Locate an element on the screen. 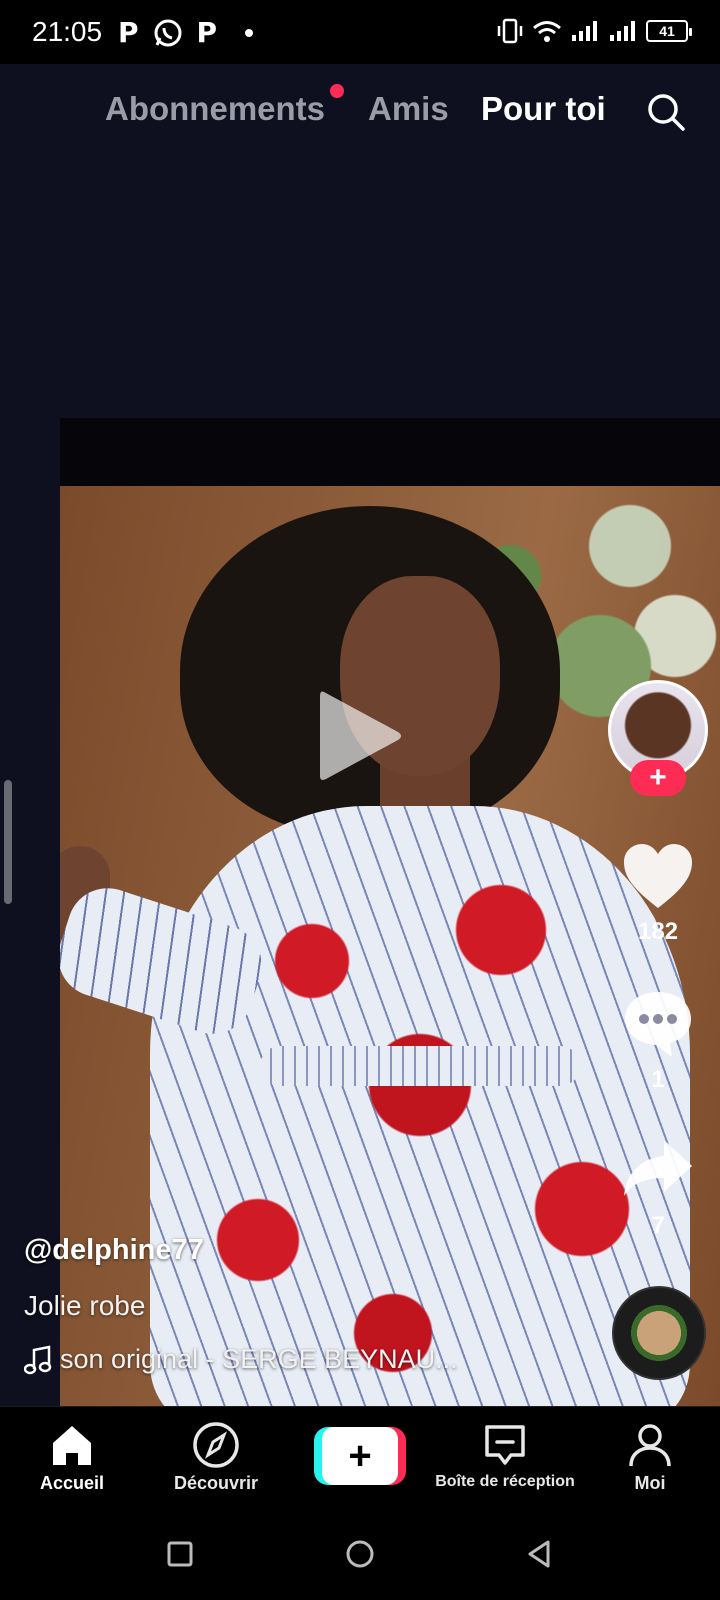 The height and width of the screenshot is (1600, 720). status-bar: 21:05 P P 41 is located at coordinates (360, 32).